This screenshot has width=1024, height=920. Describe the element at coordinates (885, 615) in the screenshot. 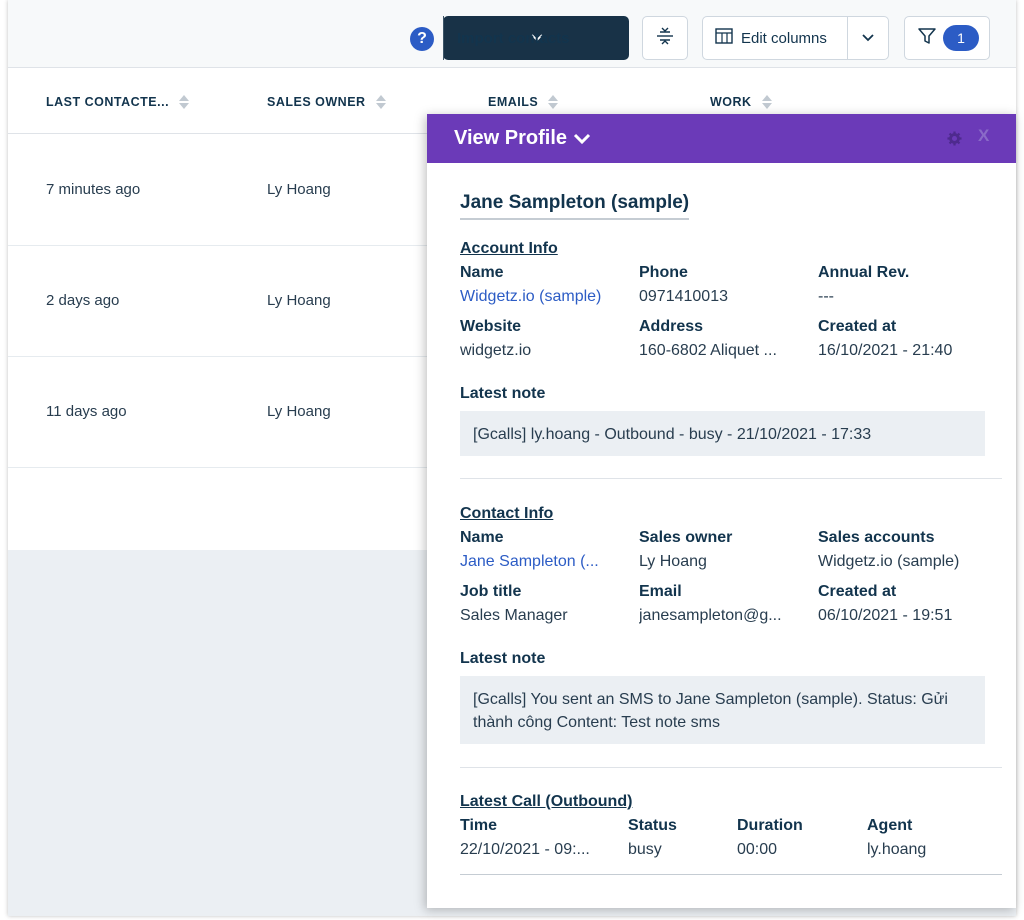

I see `contact-created-value: 06/10/2021 - 19:51` at that location.